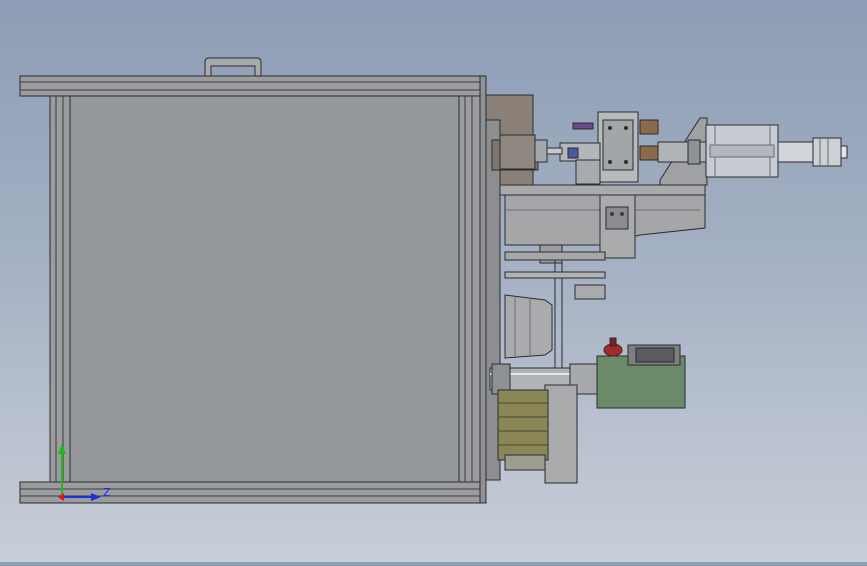 The height and width of the screenshot is (566, 867). What do you see at coordinates (233, 67) in the screenshot?
I see `handle` at bounding box center [233, 67].